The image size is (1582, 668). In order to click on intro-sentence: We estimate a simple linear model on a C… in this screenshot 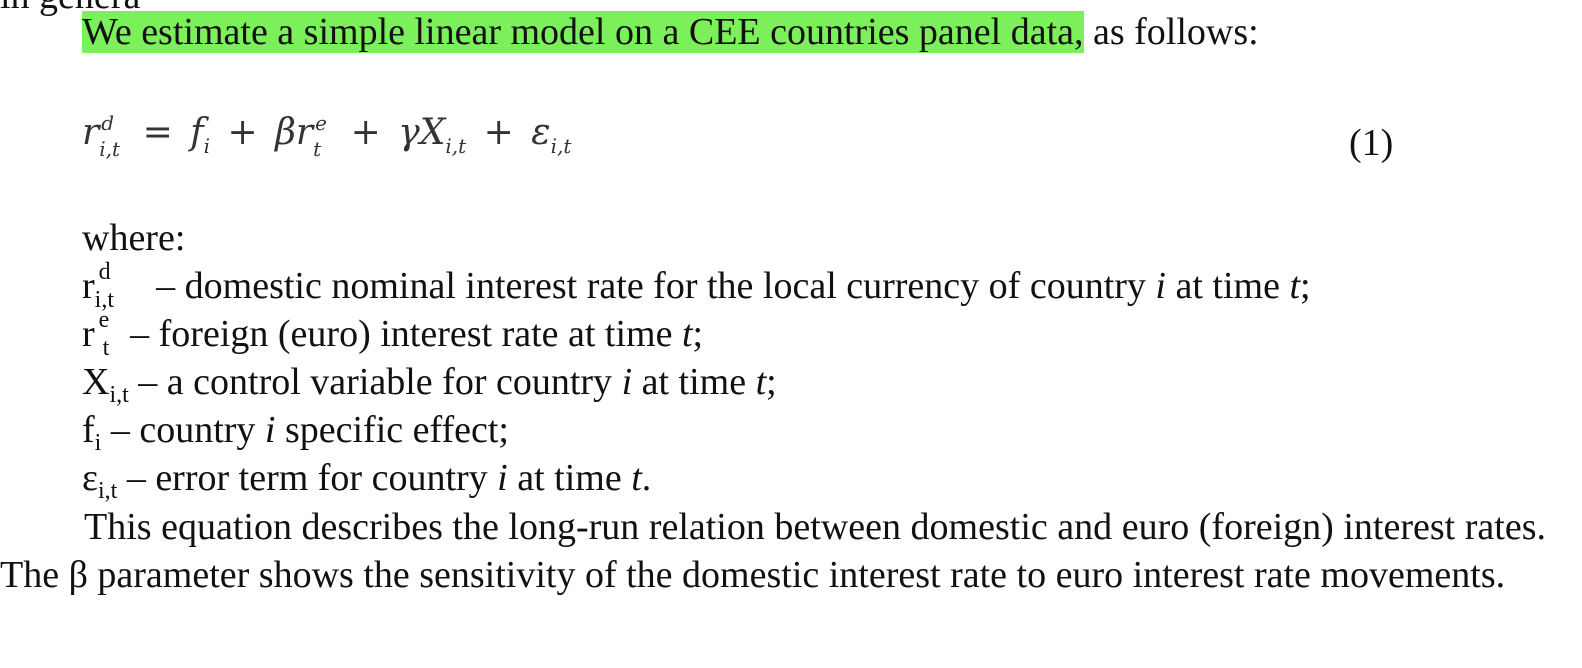, I will do `click(670, 32)`.